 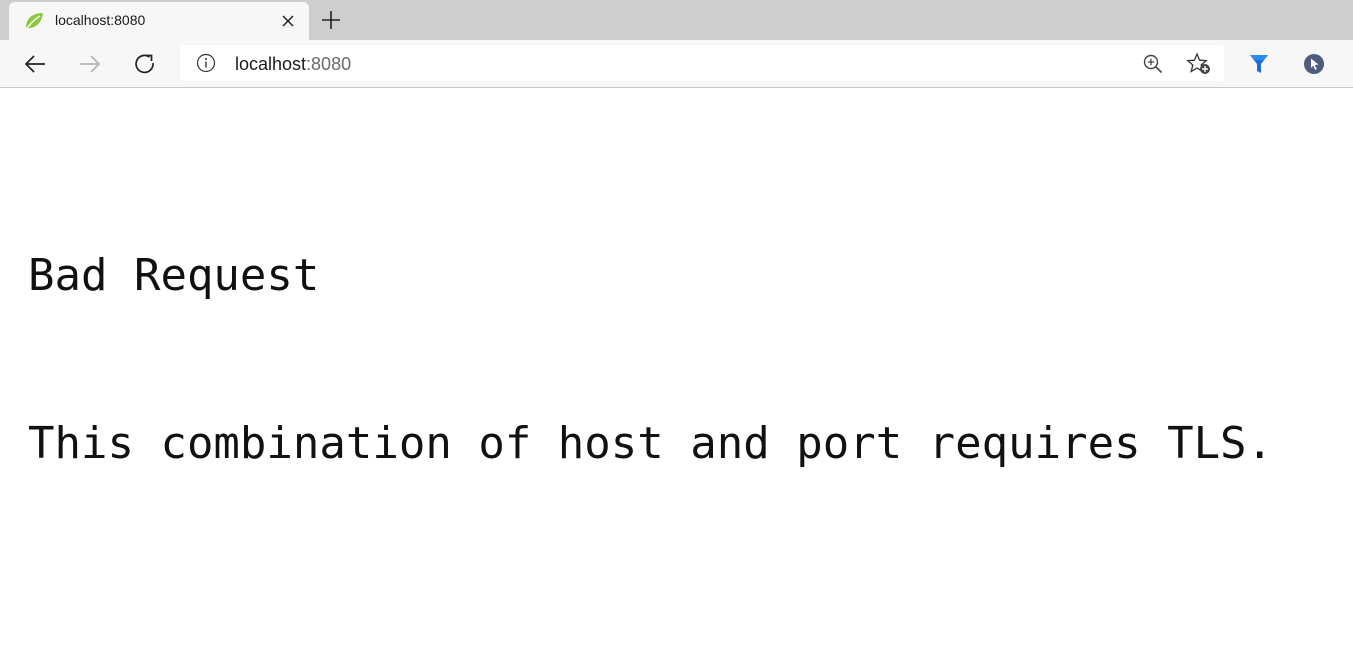 I want to click on reload-icon, so click(x=145, y=64).